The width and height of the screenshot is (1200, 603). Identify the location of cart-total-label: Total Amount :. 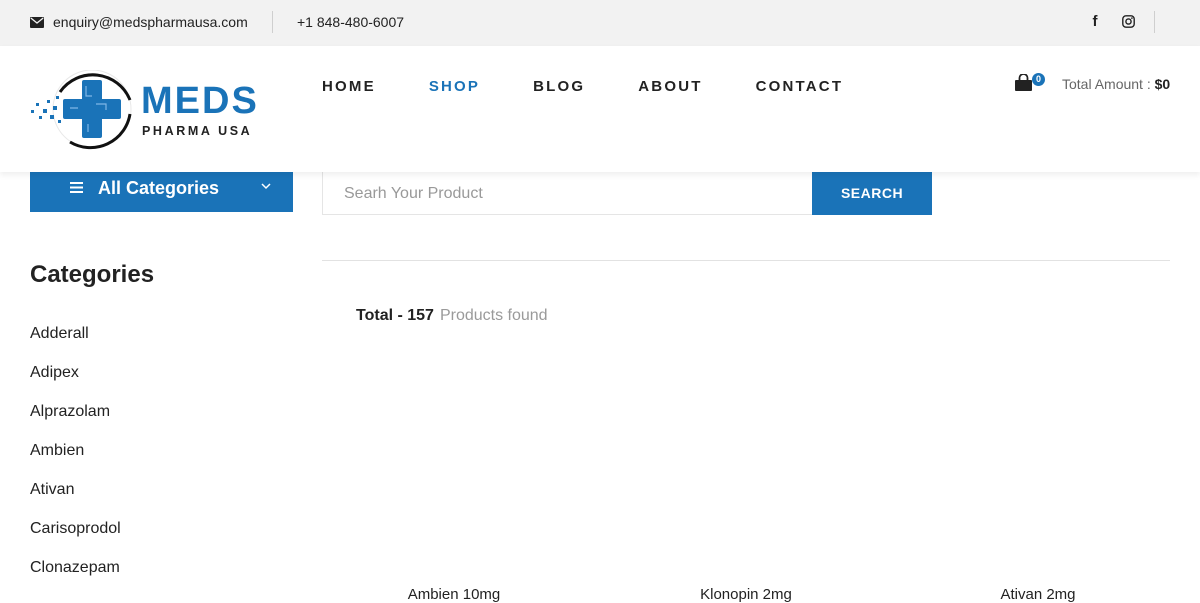
(1108, 84).